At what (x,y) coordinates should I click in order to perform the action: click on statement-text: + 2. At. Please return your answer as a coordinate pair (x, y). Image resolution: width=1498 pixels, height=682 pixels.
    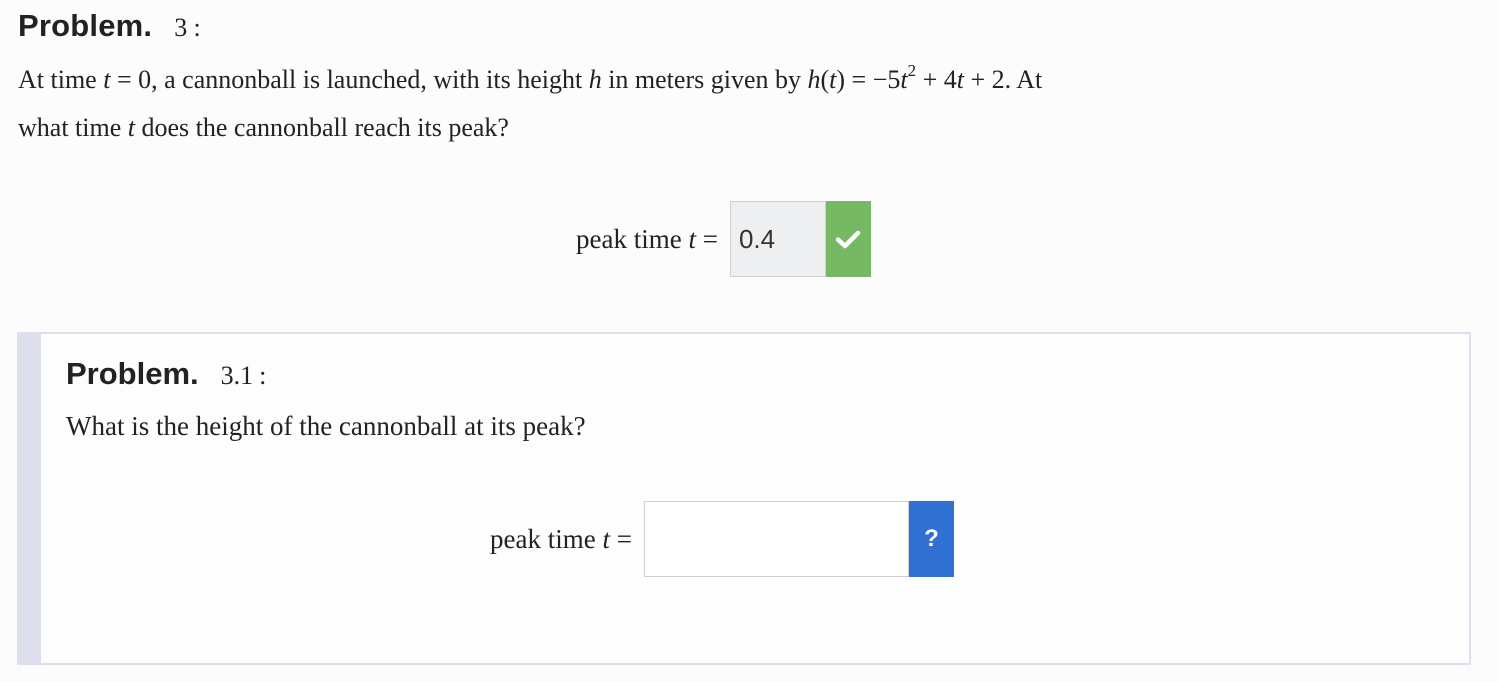
    Looking at the image, I should click on (1003, 79).